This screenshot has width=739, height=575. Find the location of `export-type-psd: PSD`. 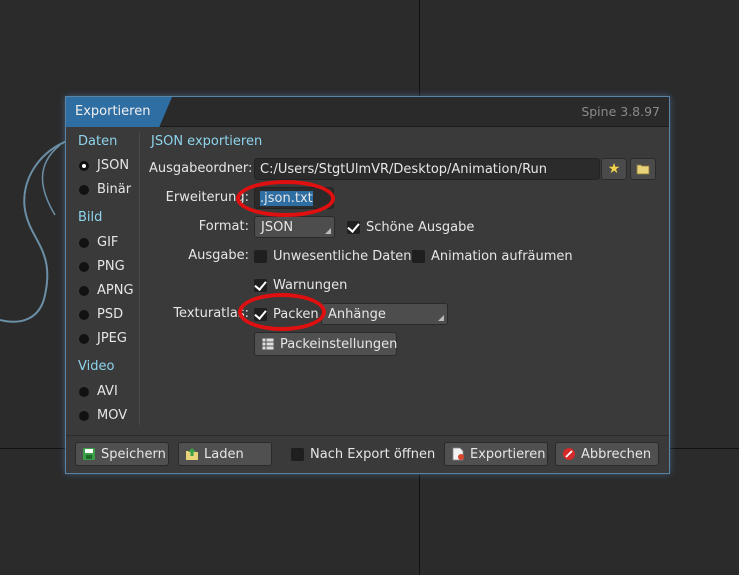

export-type-psd: PSD is located at coordinates (101, 314).